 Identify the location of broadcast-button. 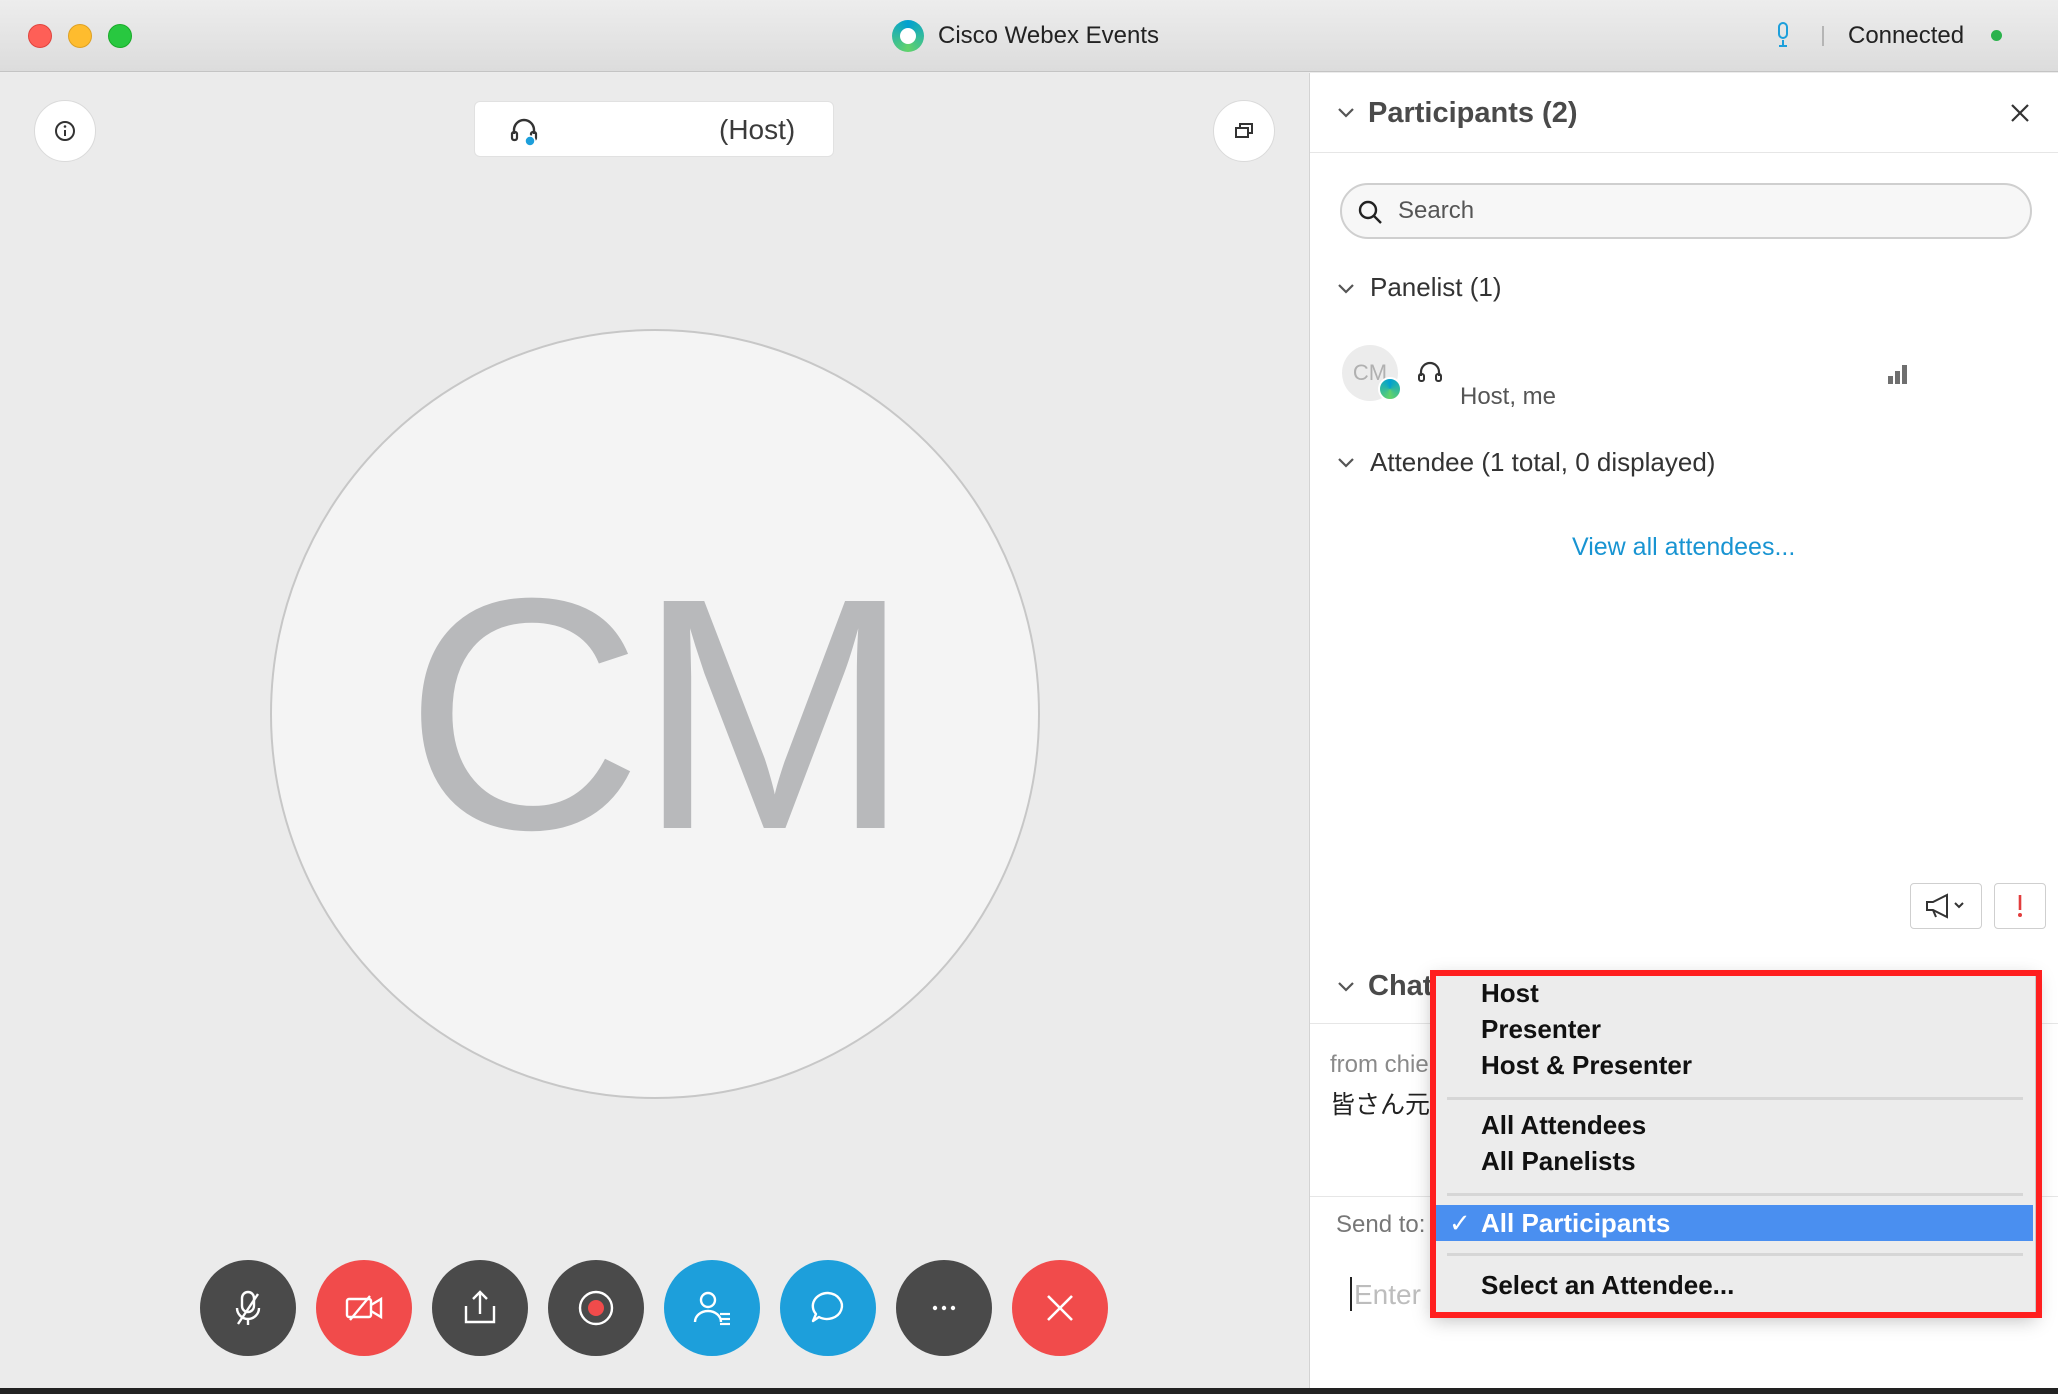
(1946, 906).